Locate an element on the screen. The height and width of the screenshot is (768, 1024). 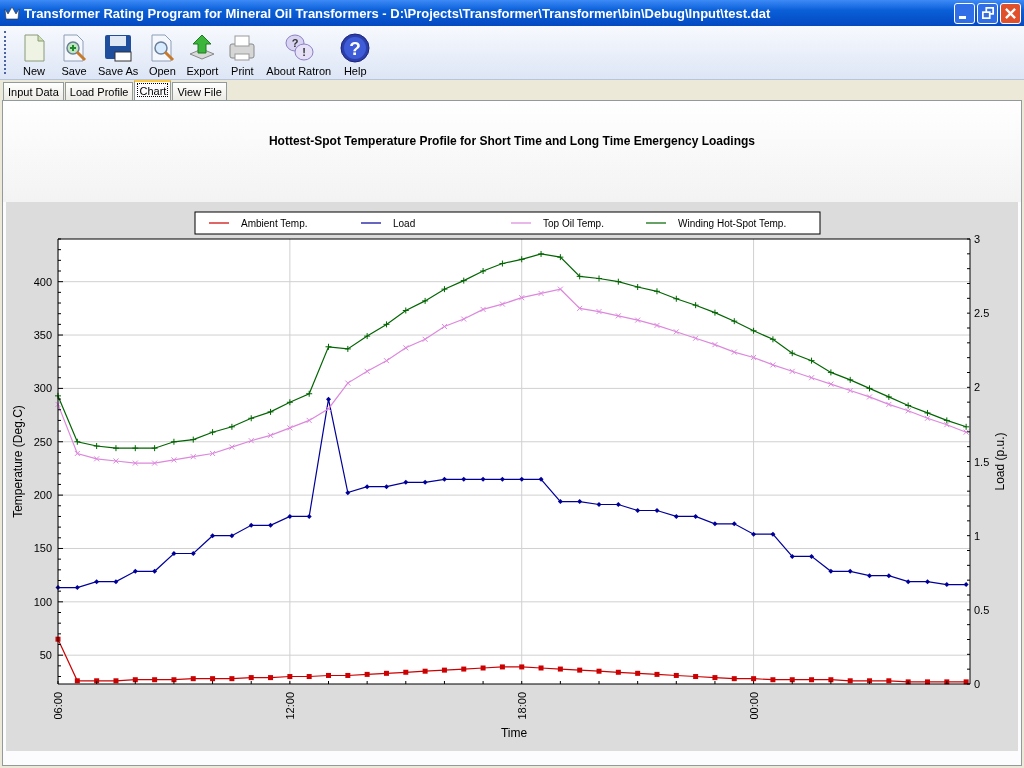
tick-label: 1 is located at coordinates (977, 535).